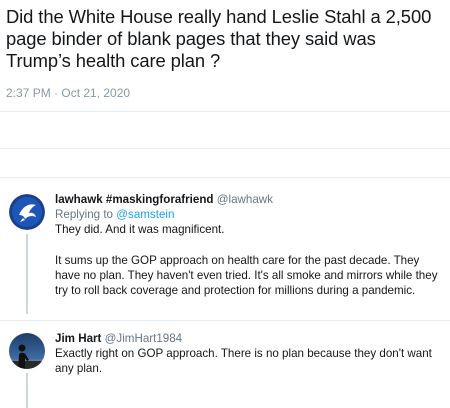  I want to click on reply-2-header: Jim Hart @JimHart1984, so click(249, 338).